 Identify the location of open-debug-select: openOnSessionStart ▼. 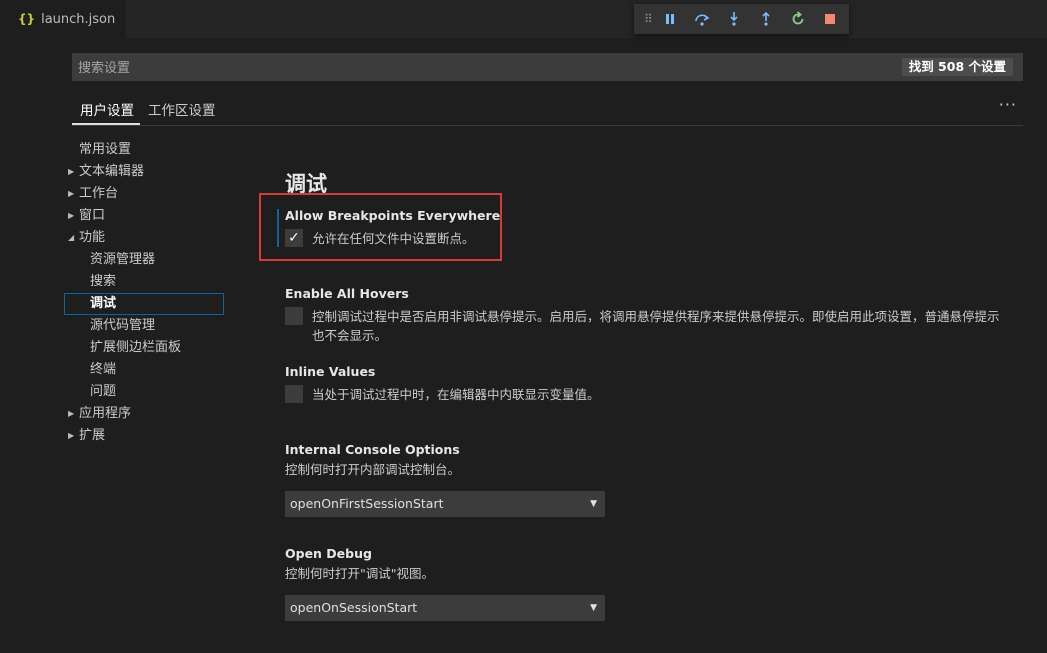
(445, 608).